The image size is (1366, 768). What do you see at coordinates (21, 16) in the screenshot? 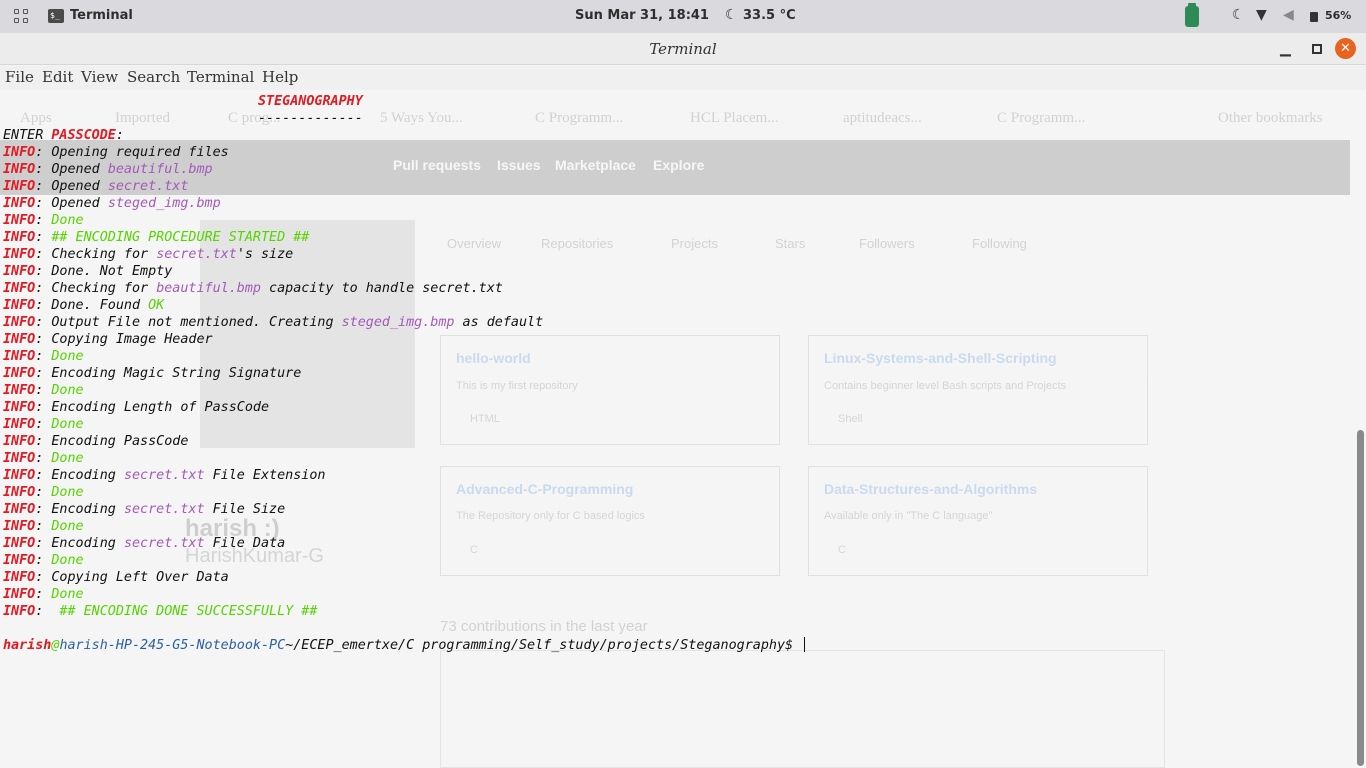
I see `app-grid-icon` at bounding box center [21, 16].